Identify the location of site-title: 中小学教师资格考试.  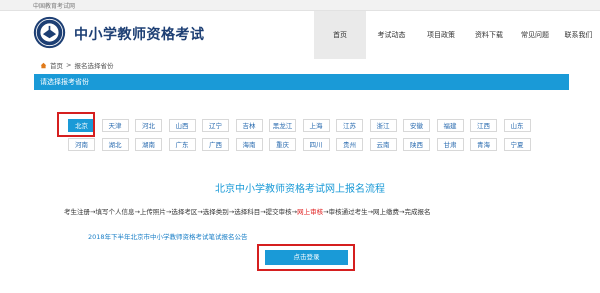
(139, 35).